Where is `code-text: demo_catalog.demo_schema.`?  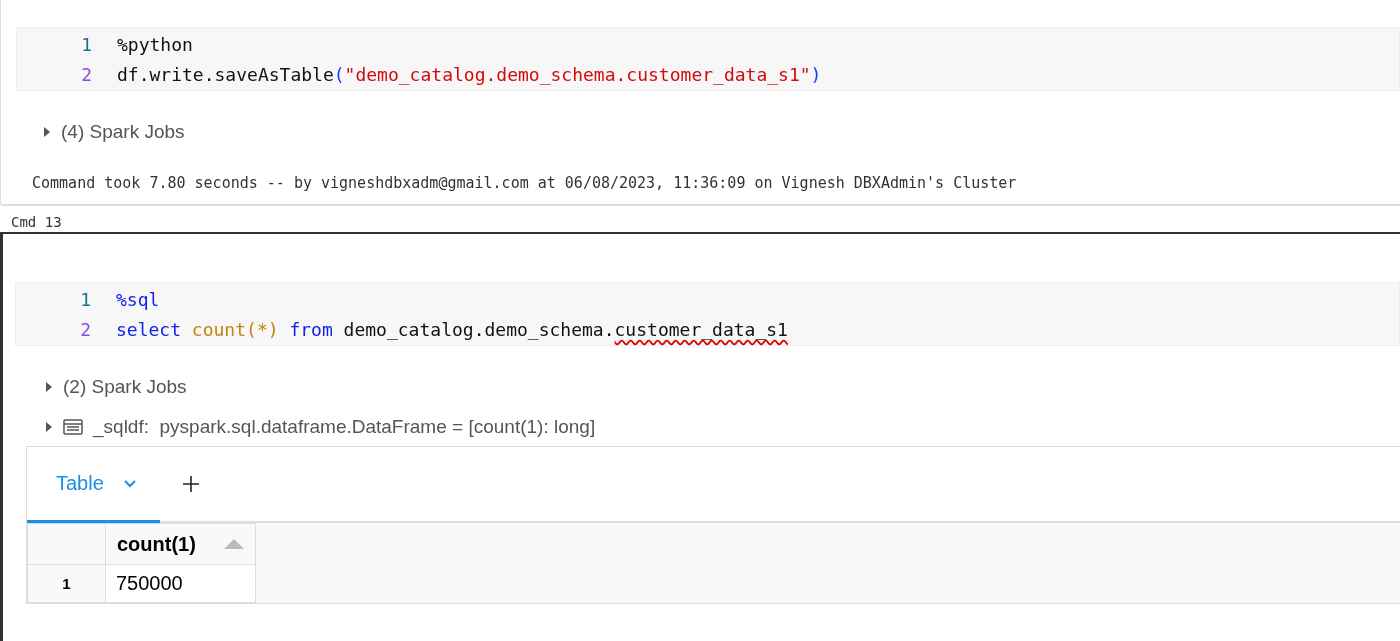 code-text: demo_catalog.demo_schema. is located at coordinates (479, 329).